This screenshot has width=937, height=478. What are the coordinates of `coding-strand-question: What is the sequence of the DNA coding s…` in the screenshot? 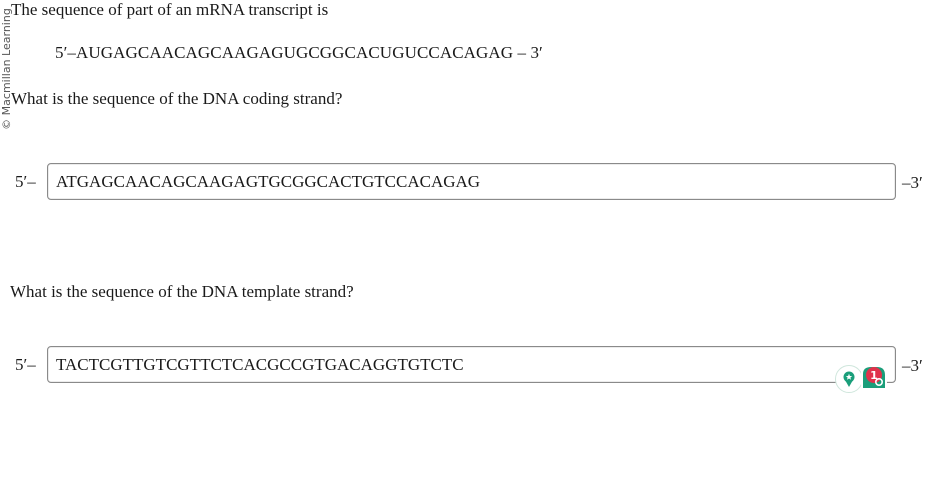 It's located at (177, 98).